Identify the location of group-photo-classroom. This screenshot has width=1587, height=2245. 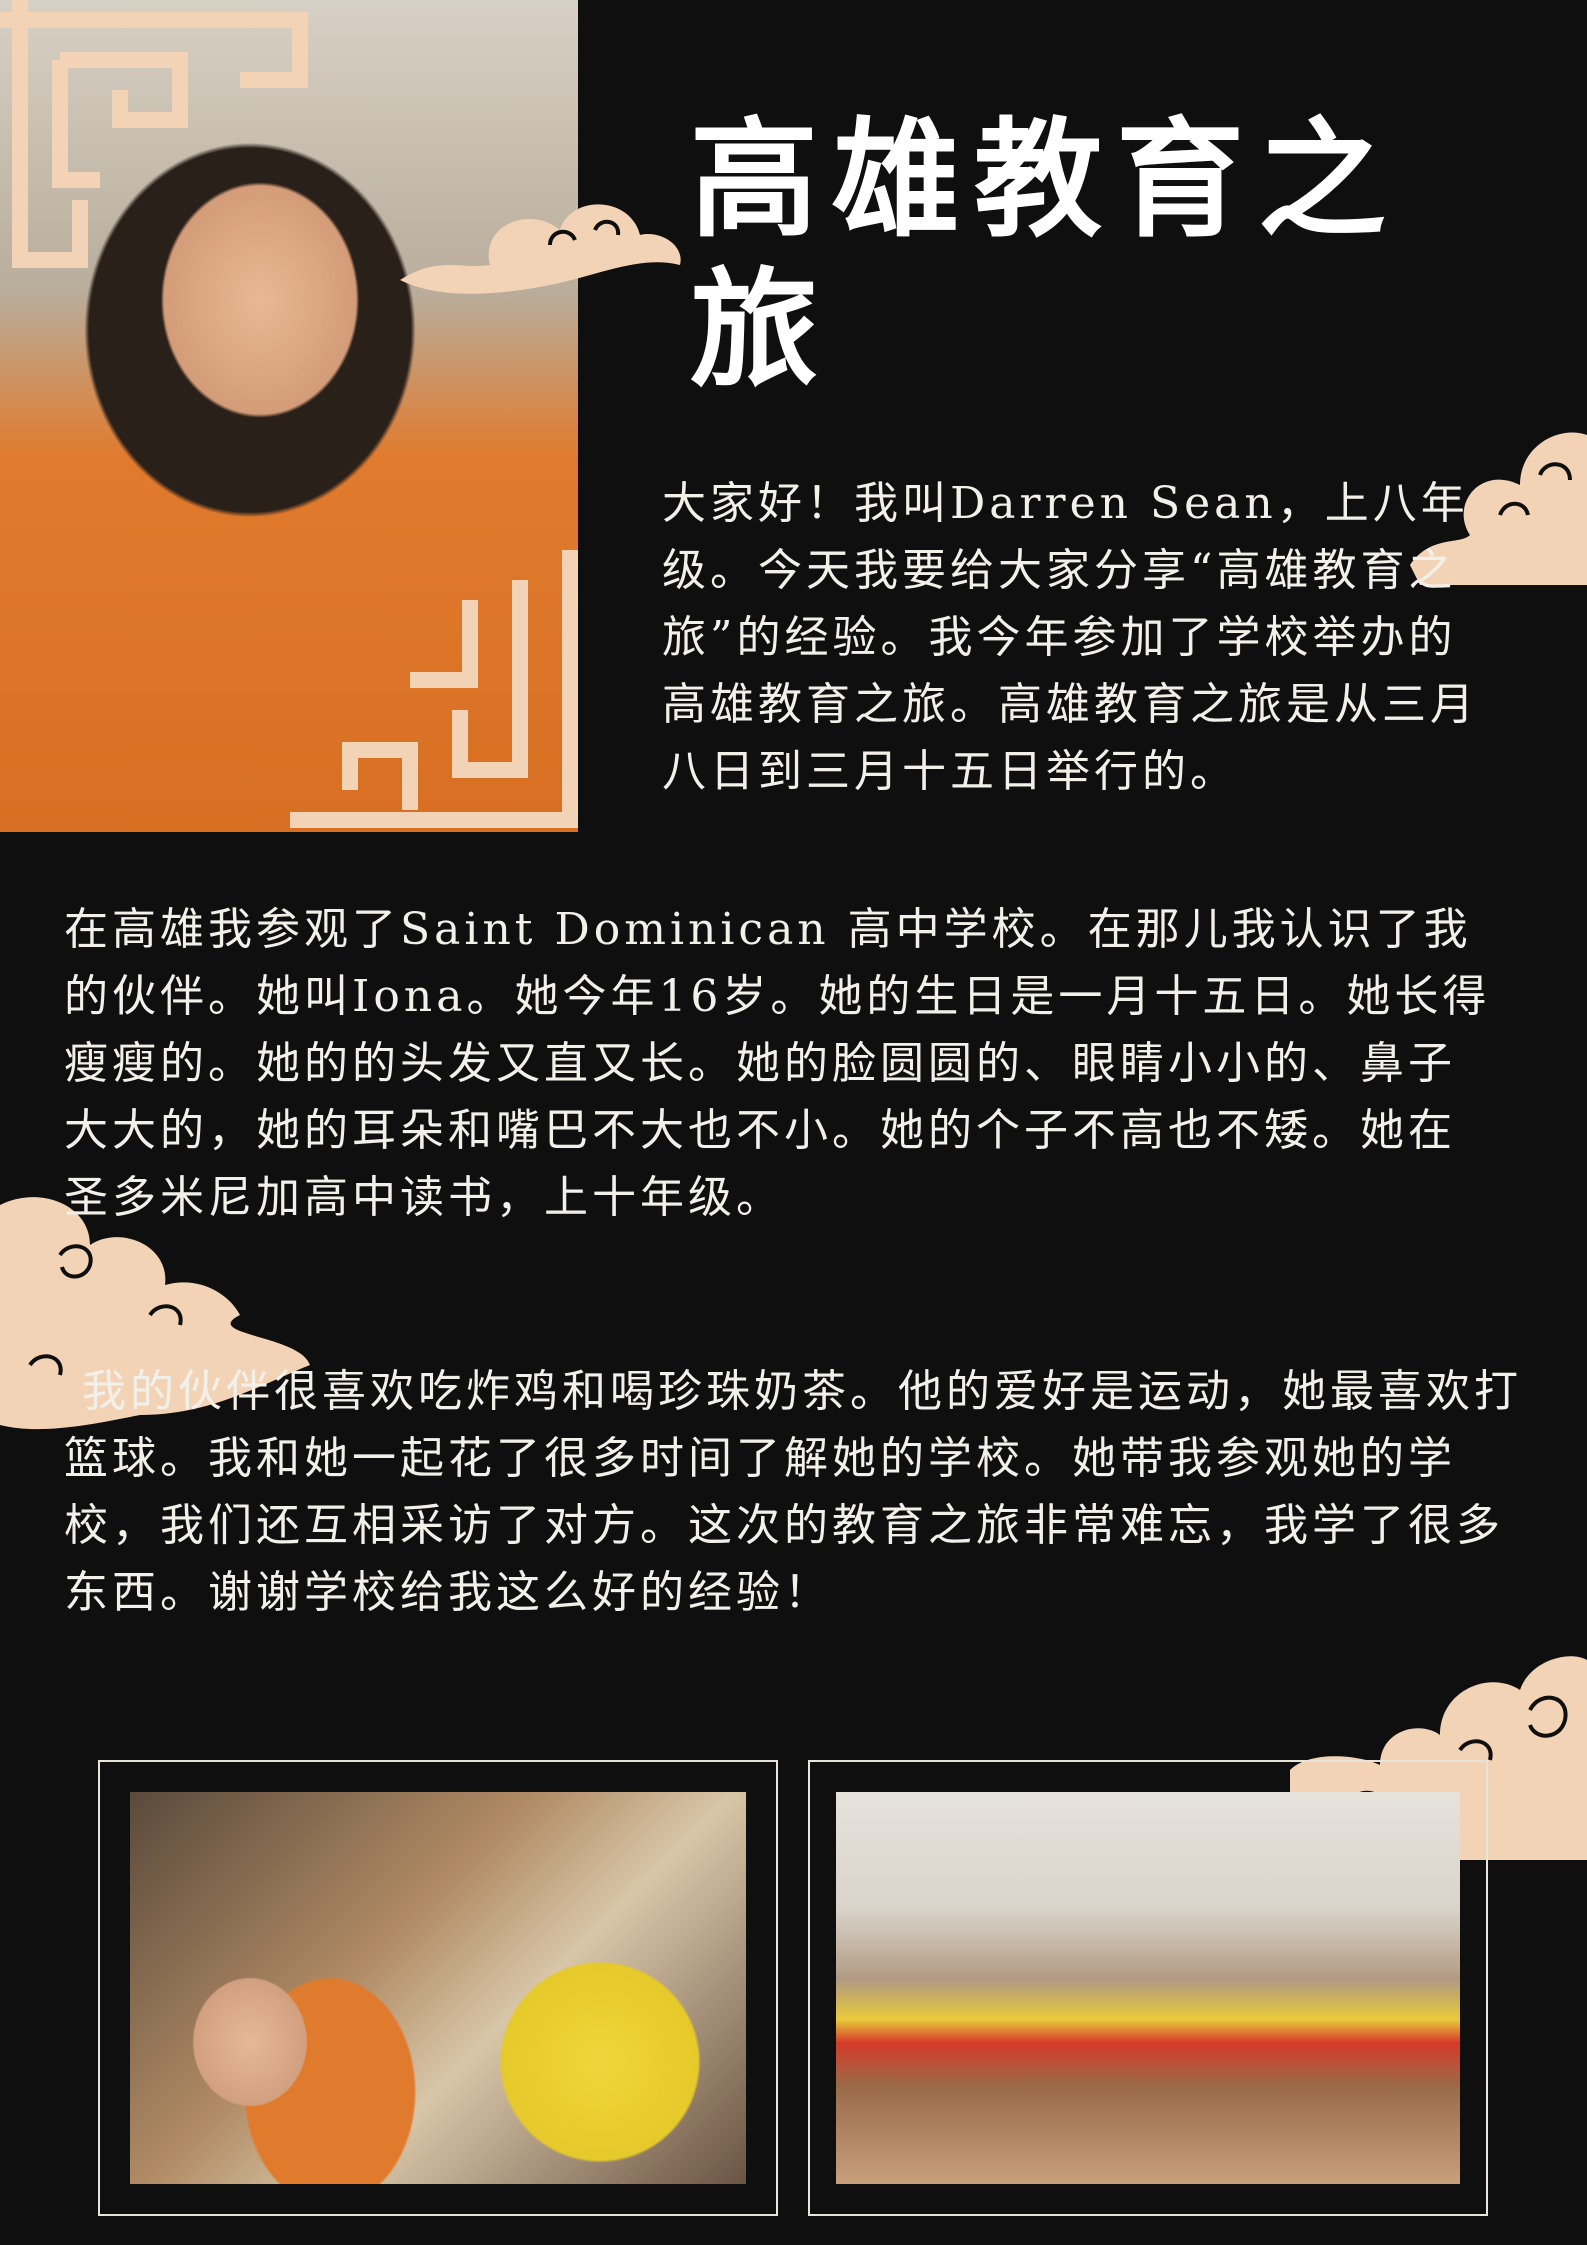
(438, 1988).